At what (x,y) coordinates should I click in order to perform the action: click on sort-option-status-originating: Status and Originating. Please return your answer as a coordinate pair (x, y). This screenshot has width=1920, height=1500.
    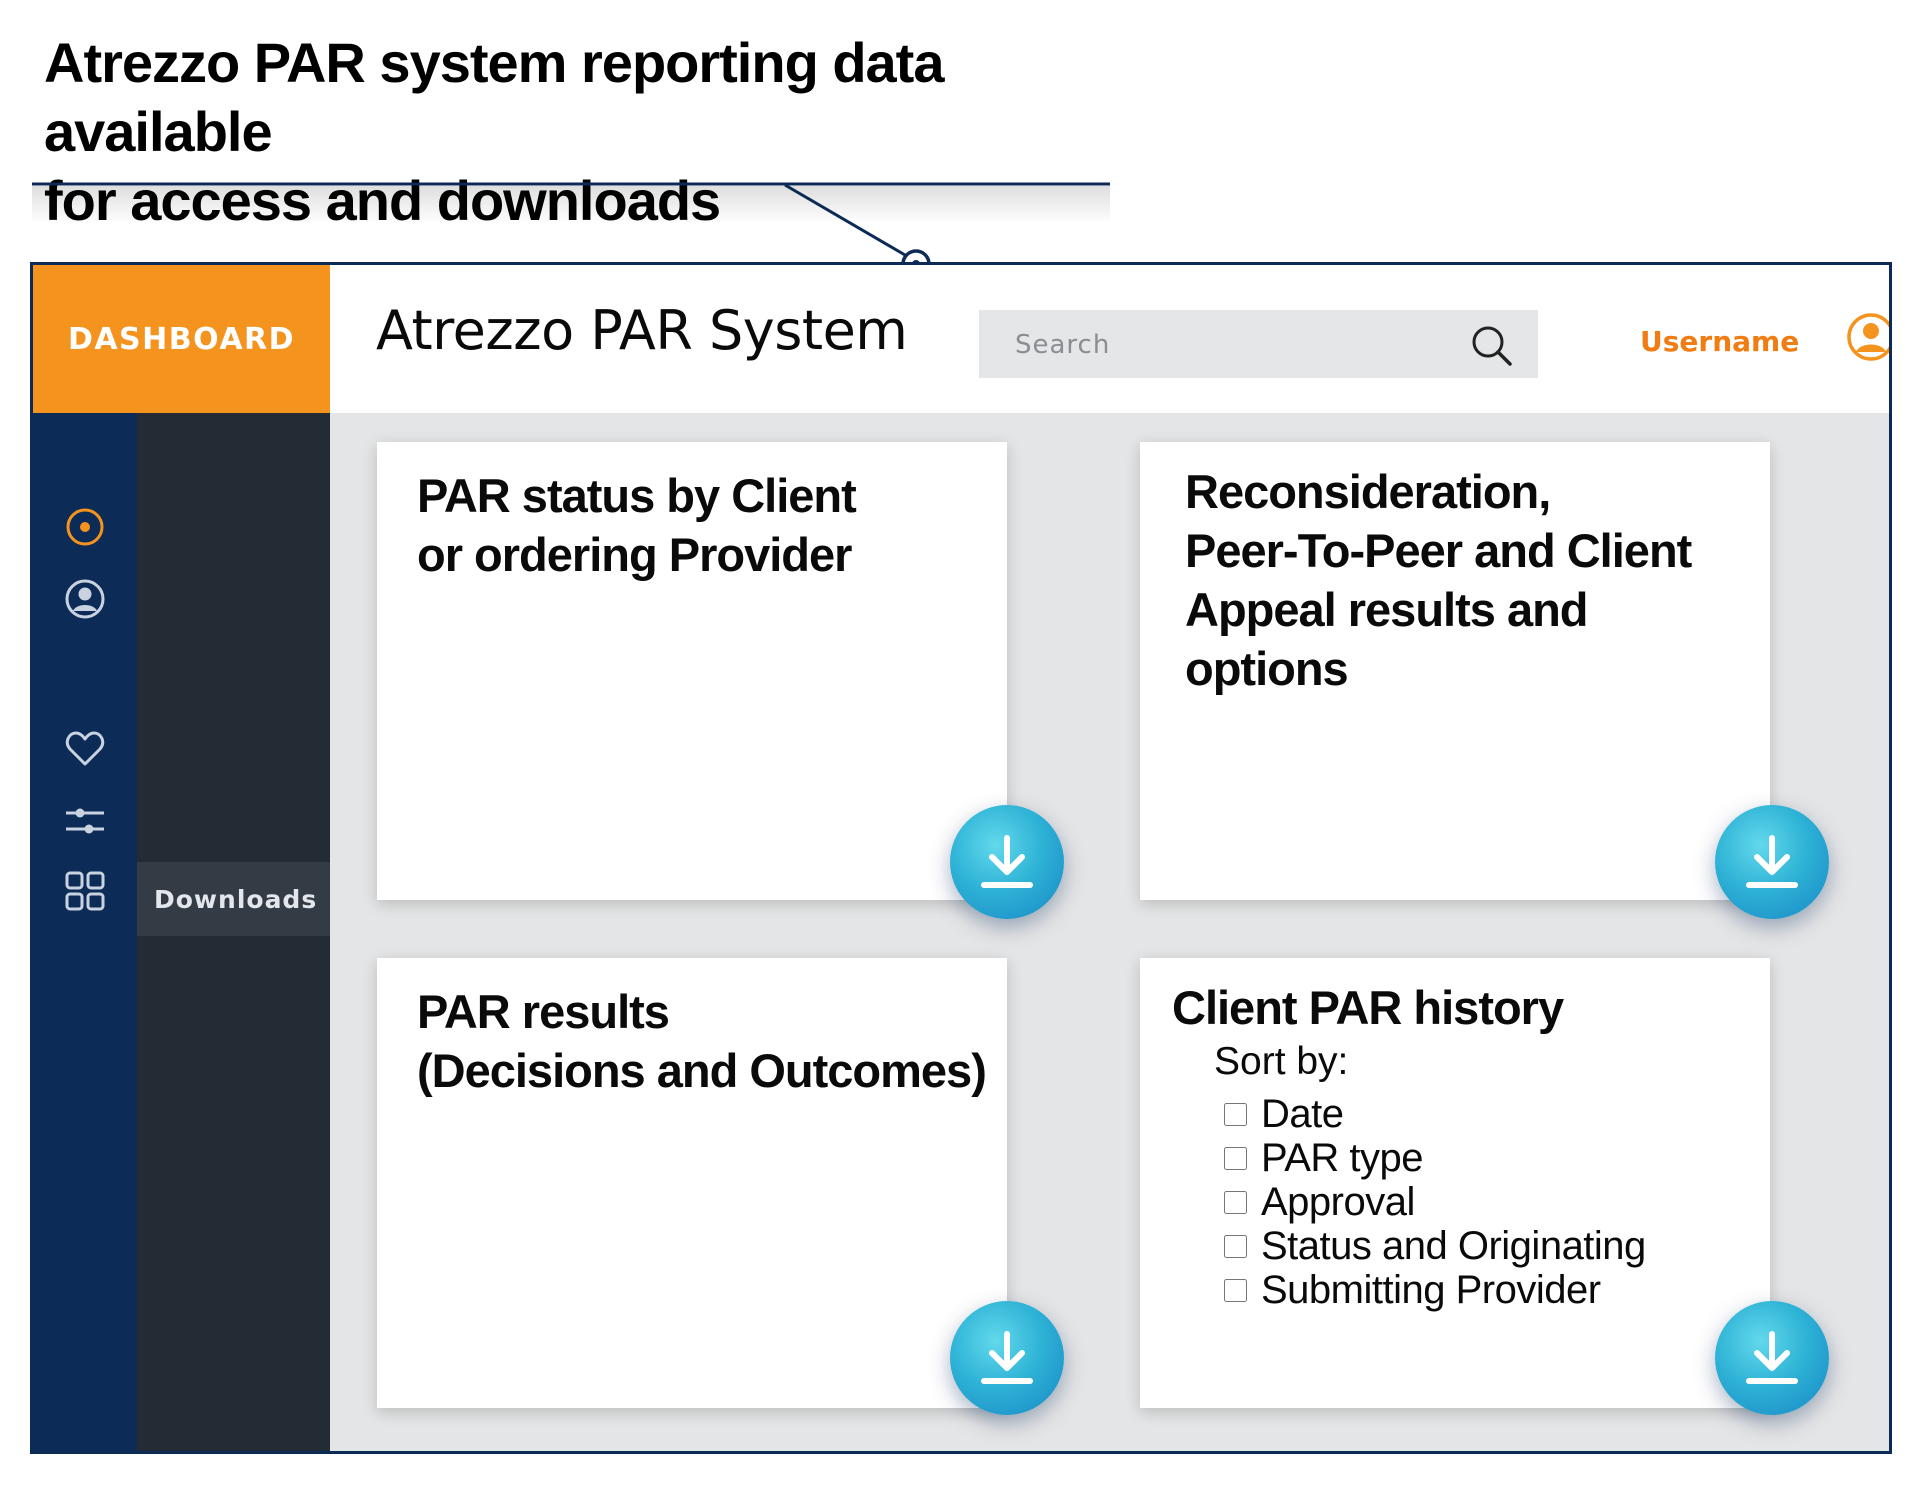
    Looking at the image, I should click on (1435, 1246).